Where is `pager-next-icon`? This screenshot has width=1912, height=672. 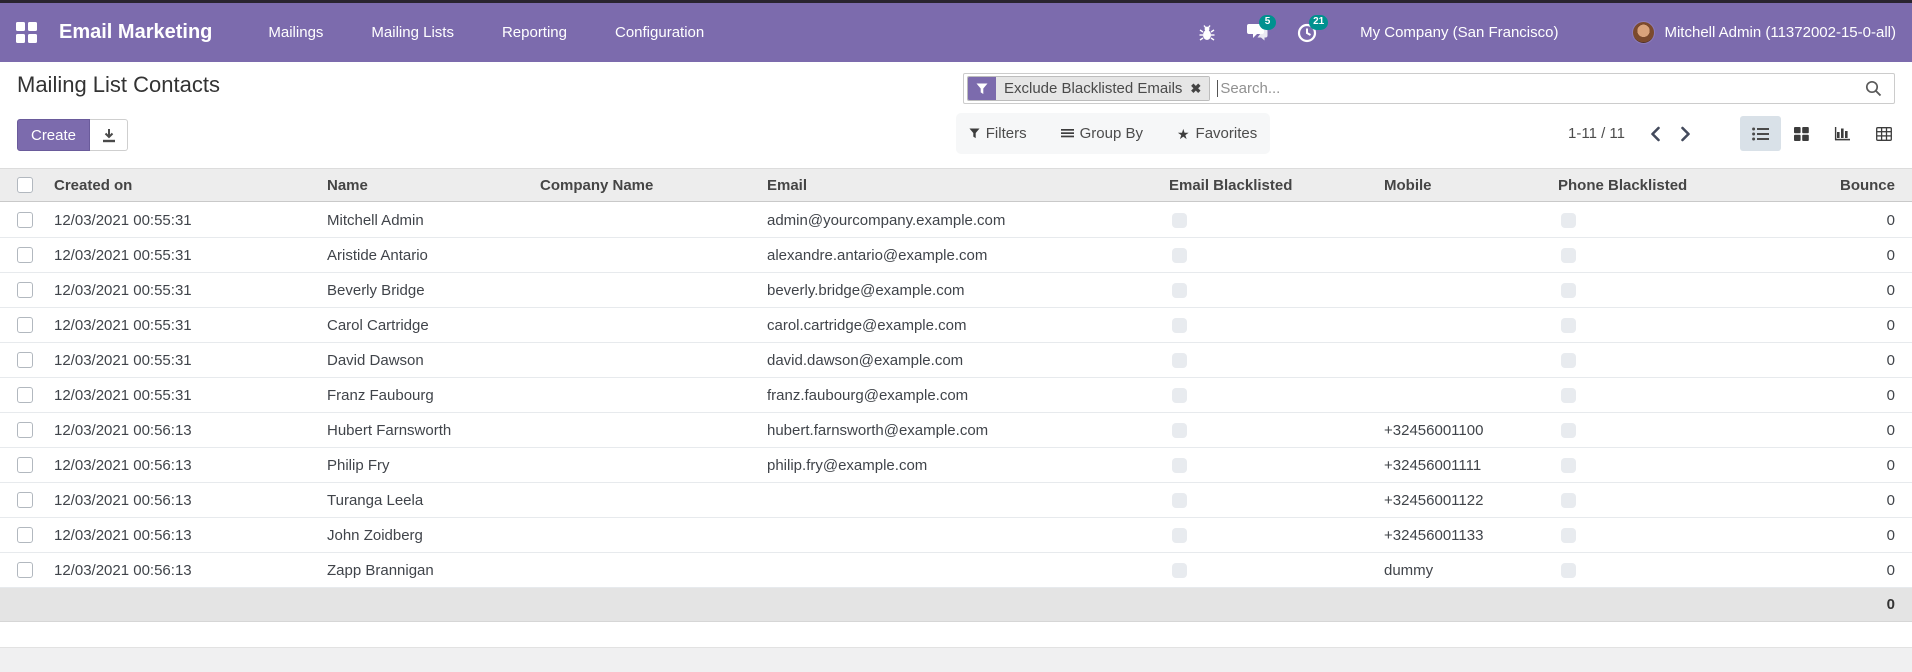
pager-next-icon is located at coordinates (1686, 134).